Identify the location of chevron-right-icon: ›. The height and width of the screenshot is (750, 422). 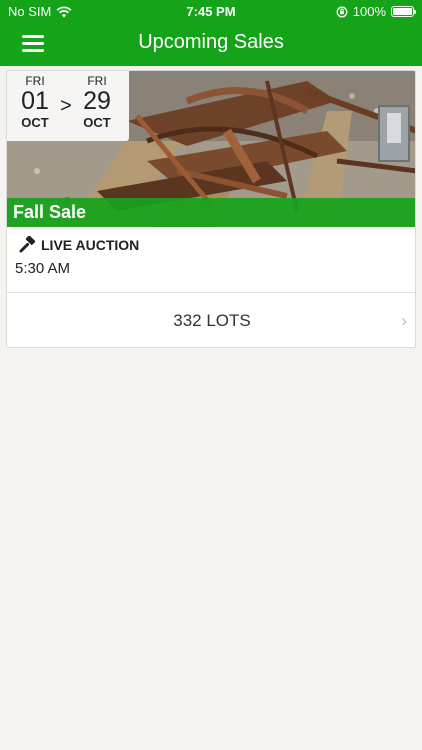
(404, 320).